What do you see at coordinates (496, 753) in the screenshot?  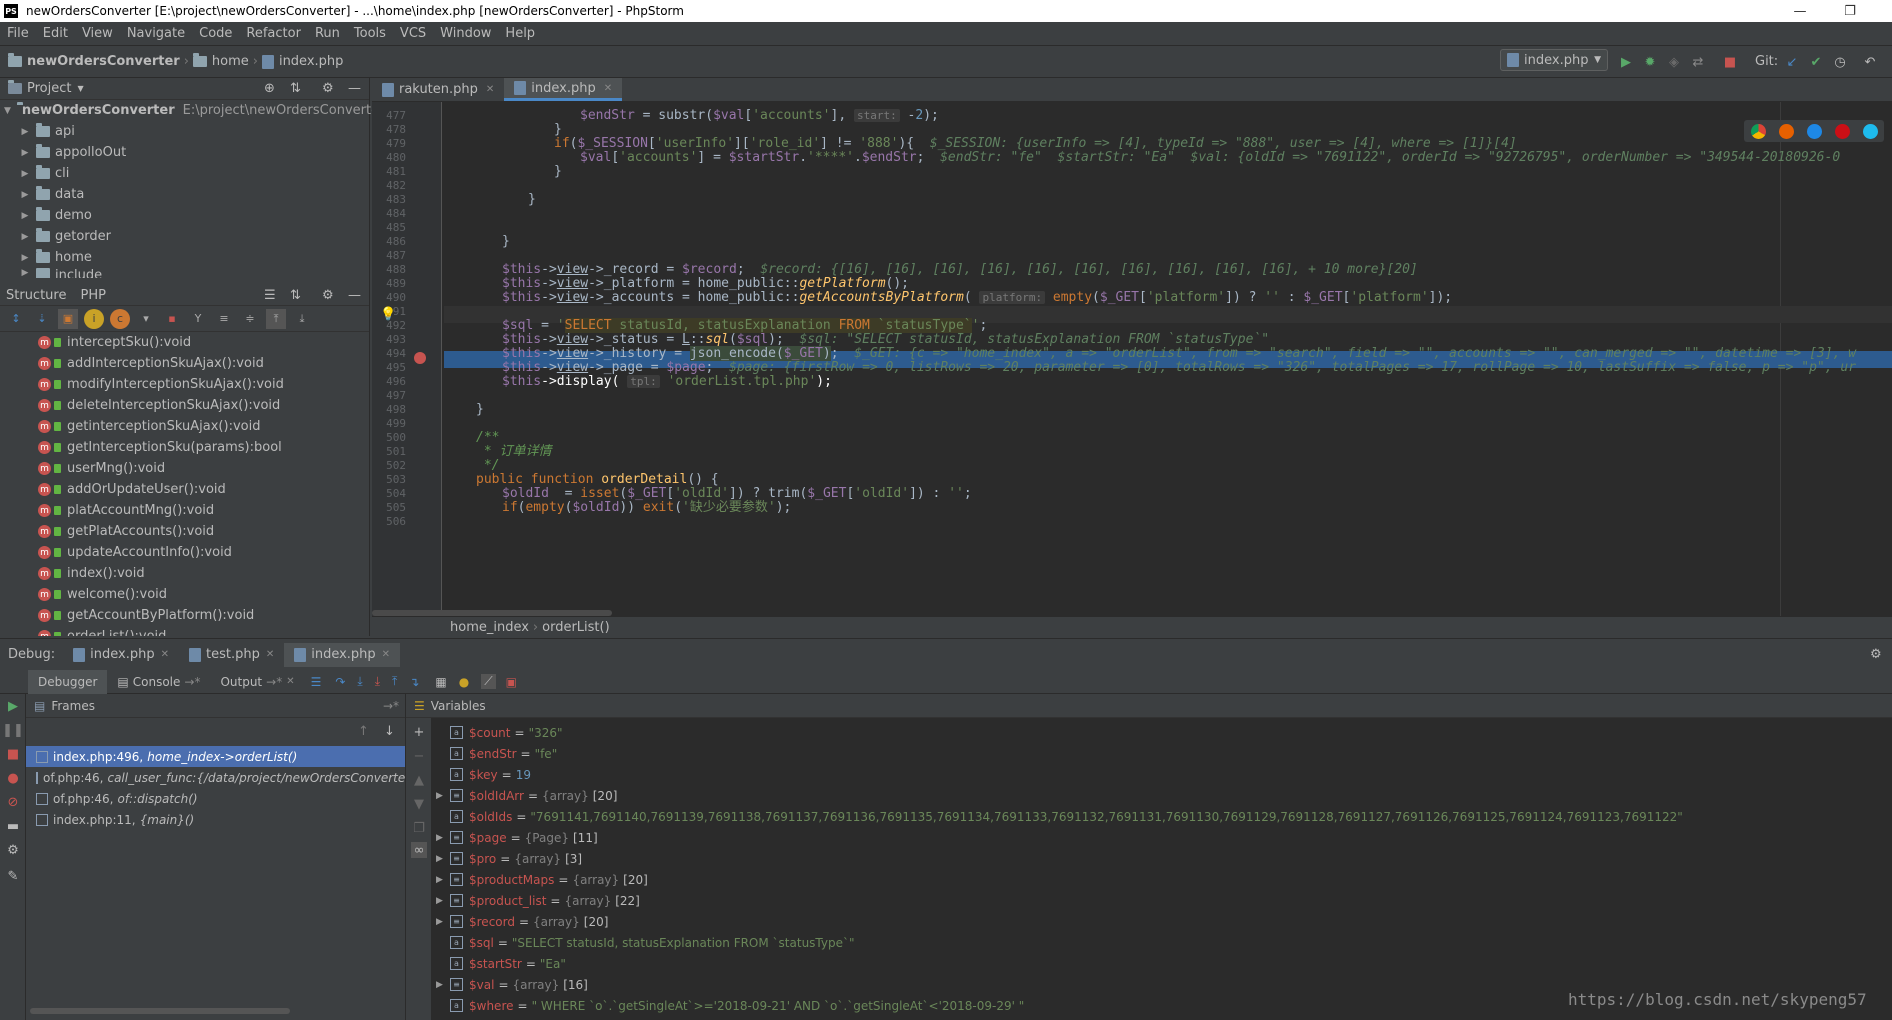 I see `variable-row: a $endStr = "fe"` at bounding box center [496, 753].